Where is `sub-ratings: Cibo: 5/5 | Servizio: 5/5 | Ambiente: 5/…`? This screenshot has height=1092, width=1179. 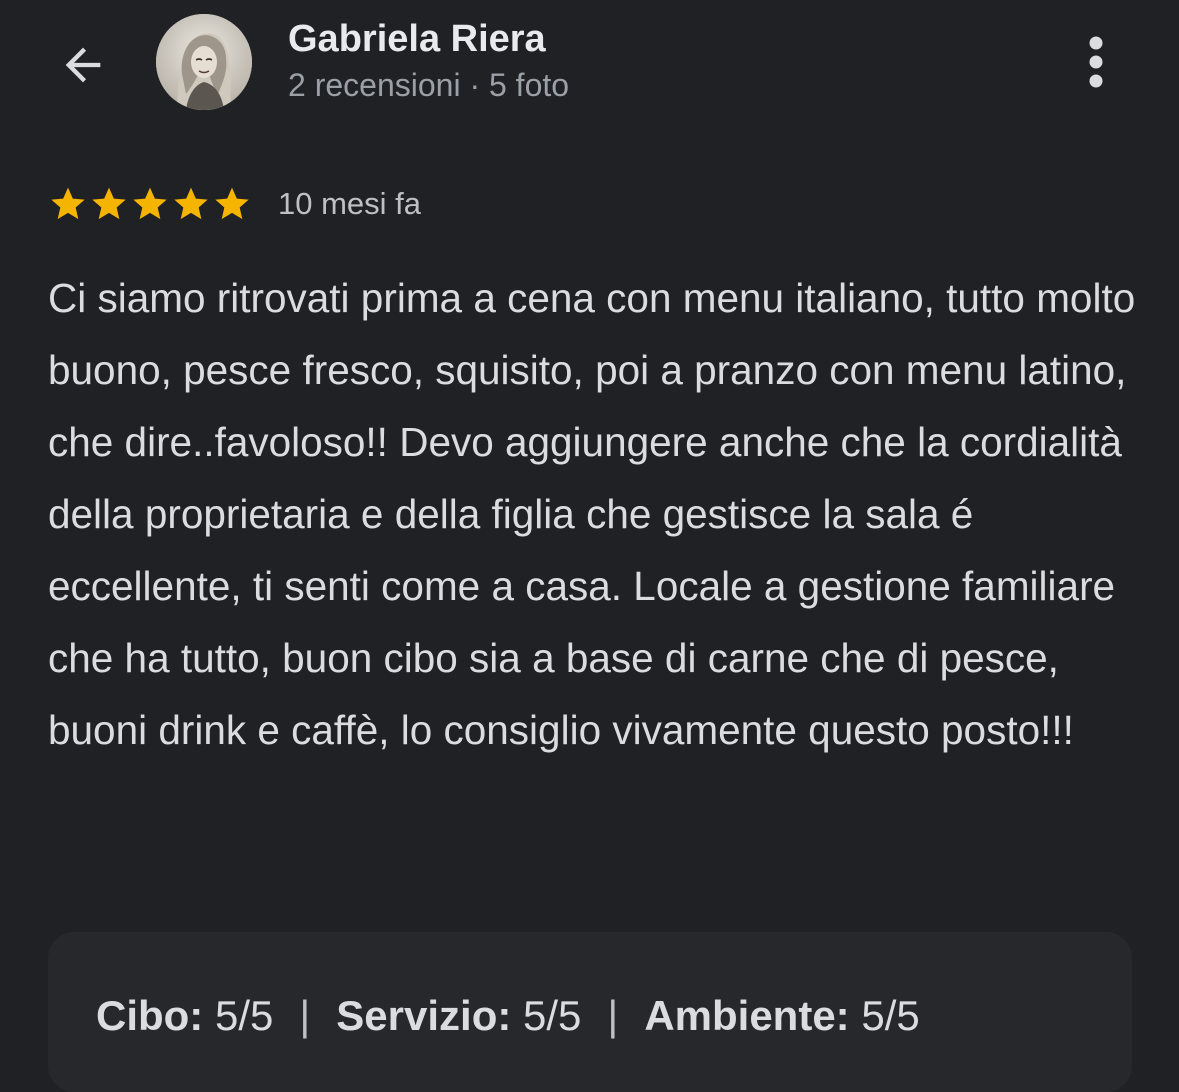
sub-ratings: Cibo: 5/5 | Servizio: 5/5 | Ambiente: 5/… is located at coordinates (508, 1016).